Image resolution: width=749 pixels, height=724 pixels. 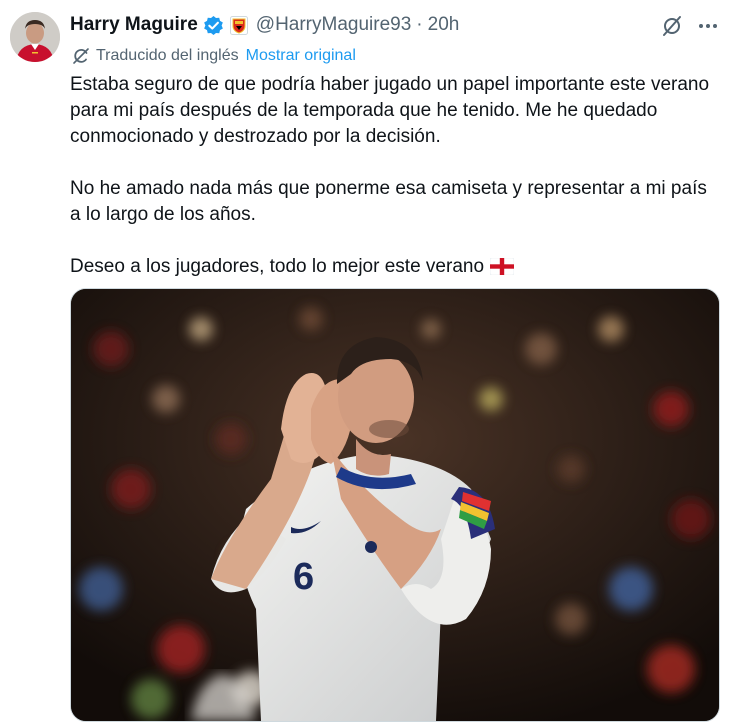 I want to click on tweet-line: a lo largo de los años., so click(x=163, y=214).